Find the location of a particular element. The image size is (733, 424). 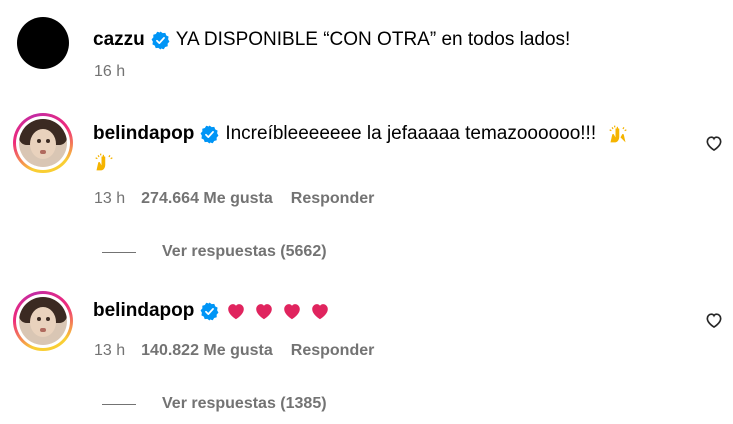

username: cazzu is located at coordinates (119, 40).